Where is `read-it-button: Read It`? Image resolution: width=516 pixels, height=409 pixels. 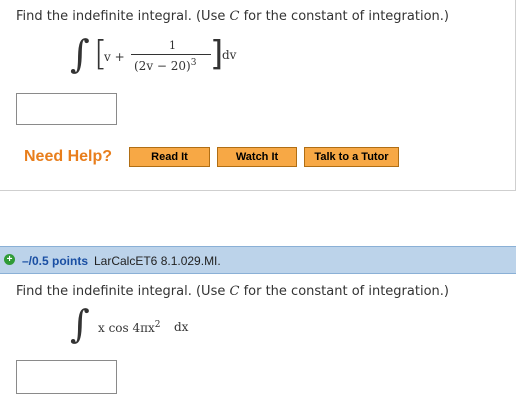 read-it-button: Read It is located at coordinates (169, 157).